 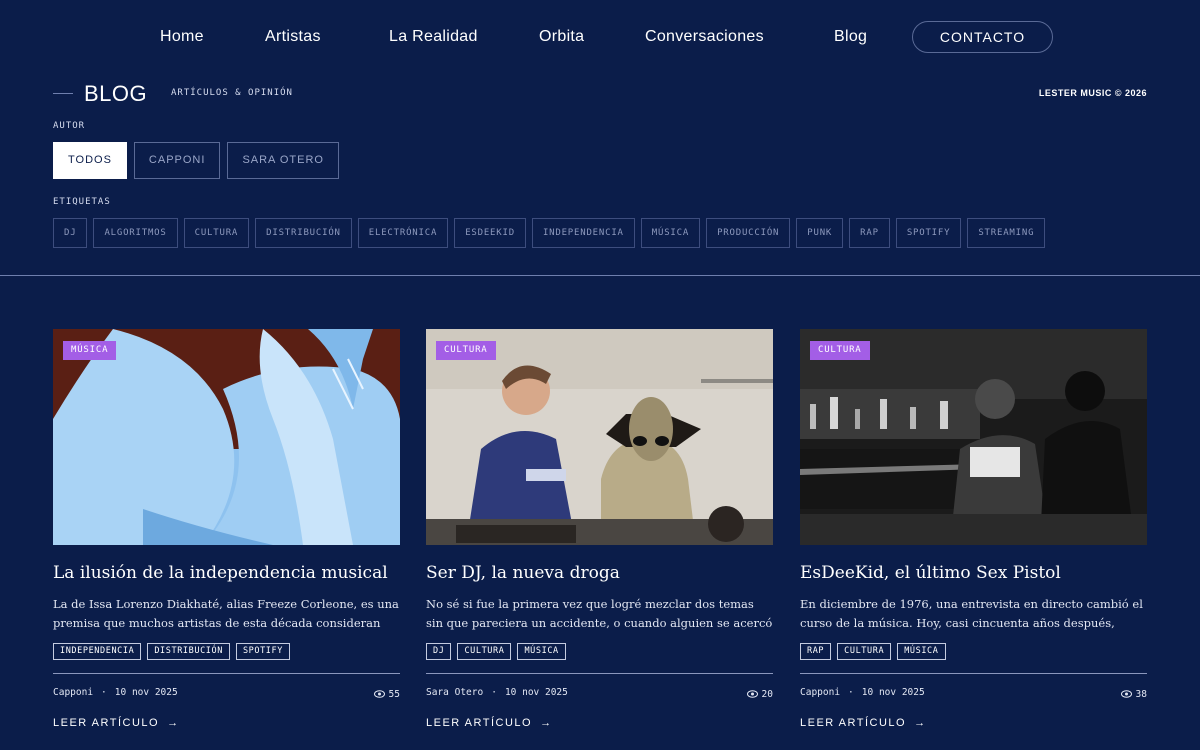 What do you see at coordinates (982, 37) in the screenshot?
I see `contact-button: CONTACTO` at bounding box center [982, 37].